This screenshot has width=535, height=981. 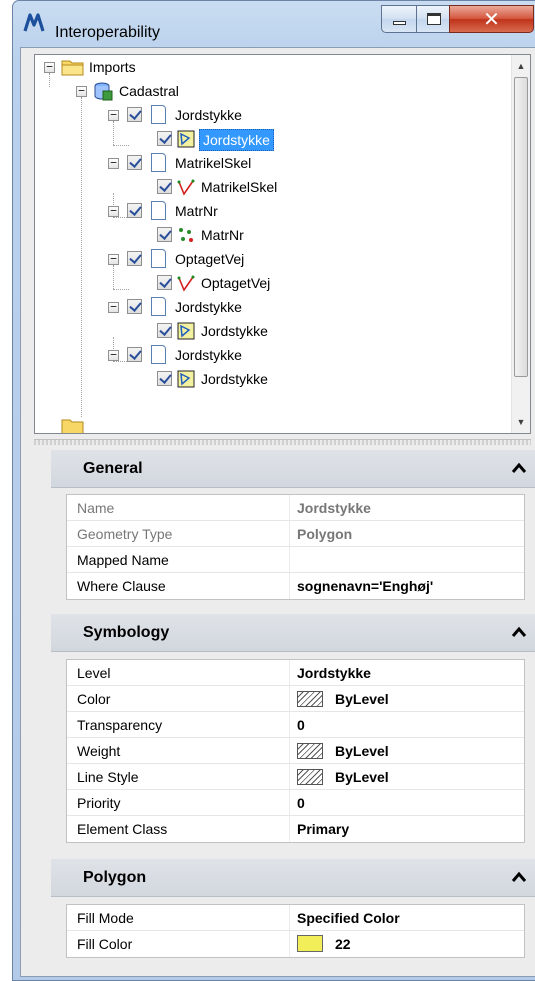 What do you see at coordinates (295, 560) in the screenshot?
I see `property-row: Mapped Name` at bounding box center [295, 560].